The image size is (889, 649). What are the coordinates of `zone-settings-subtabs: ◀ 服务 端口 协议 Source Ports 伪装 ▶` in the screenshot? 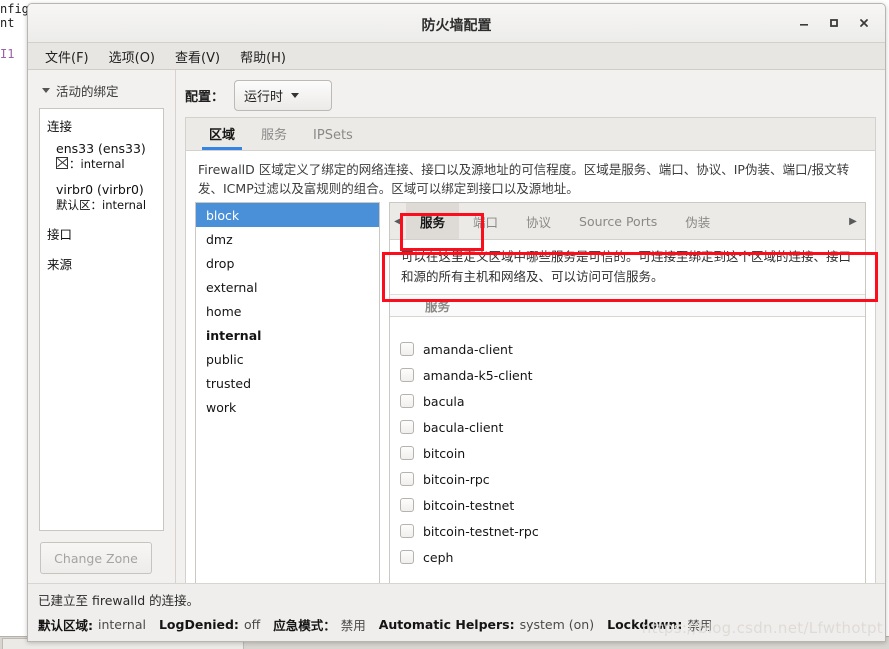 It's located at (627, 221).